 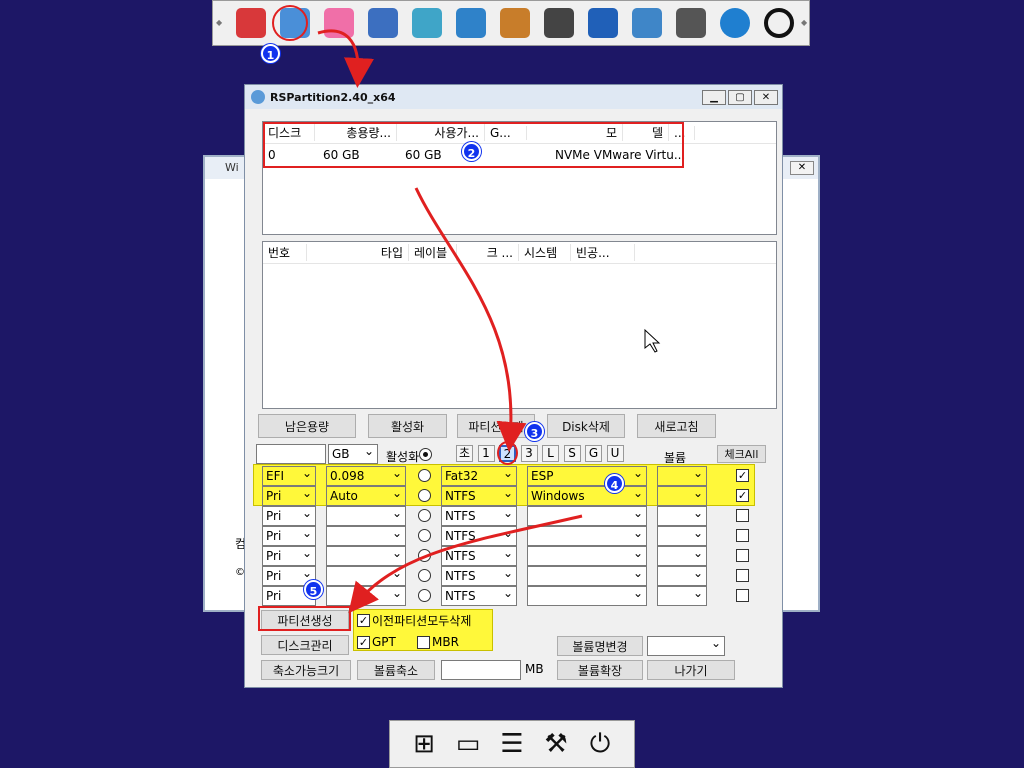 I want to click on partition-size-select: 0.098, so click(x=366, y=476).